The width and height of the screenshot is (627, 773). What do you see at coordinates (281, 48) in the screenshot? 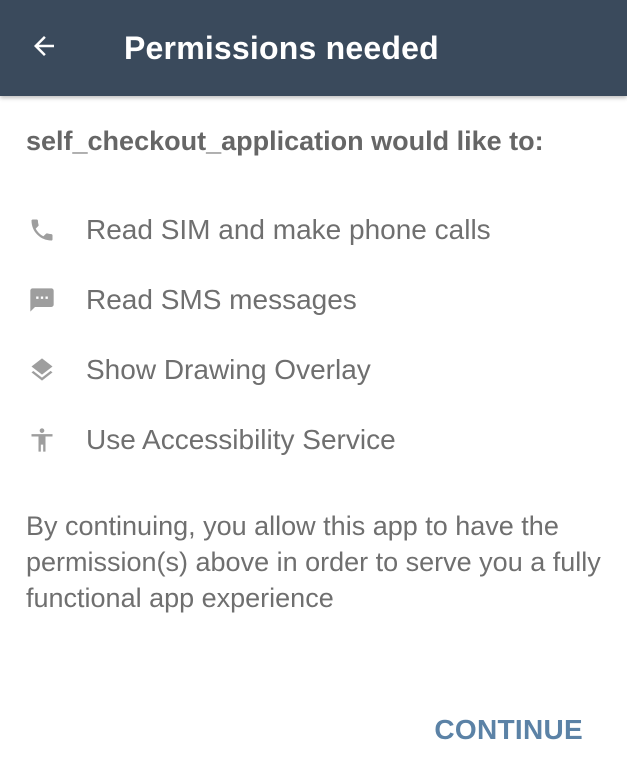
I see `page-title: Permissions needed` at bounding box center [281, 48].